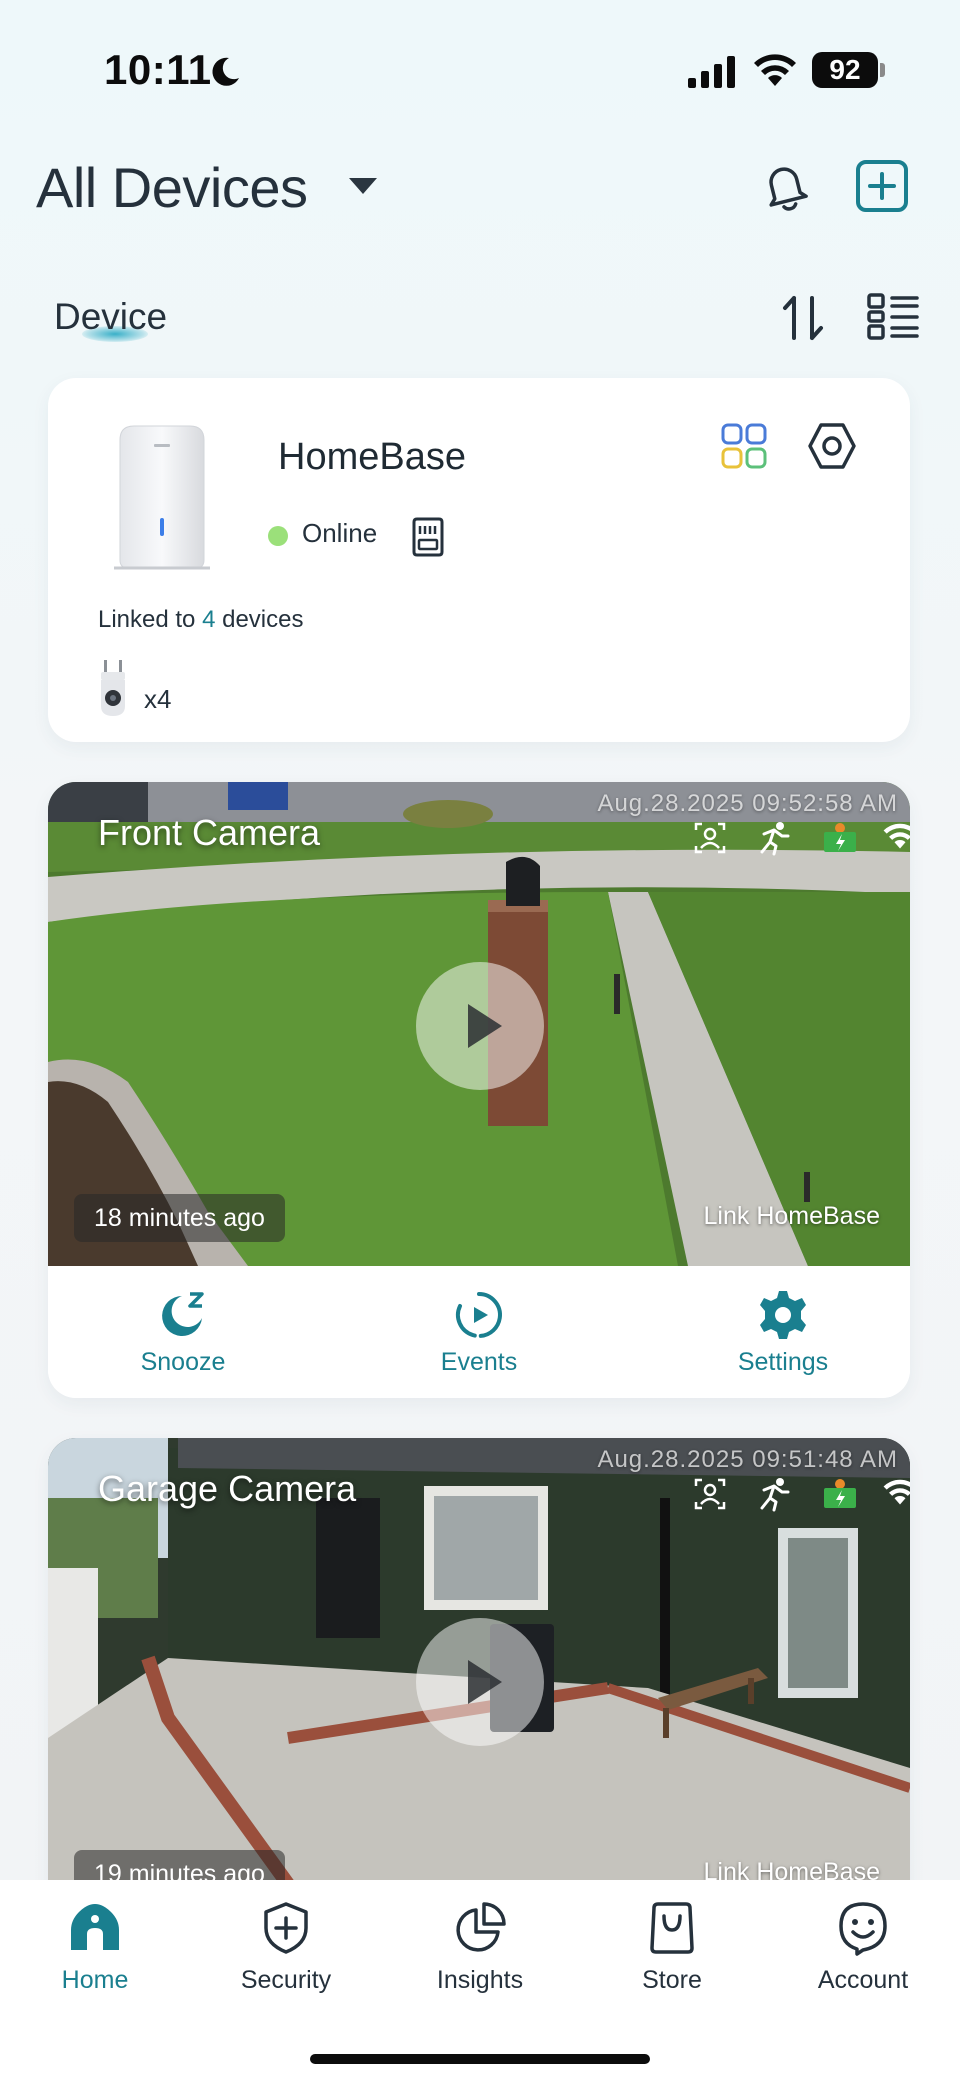 The height and width of the screenshot is (2082, 960). Describe the element at coordinates (372, 457) in the screenshot. I see `homebase-name: HomeBase` at that location.